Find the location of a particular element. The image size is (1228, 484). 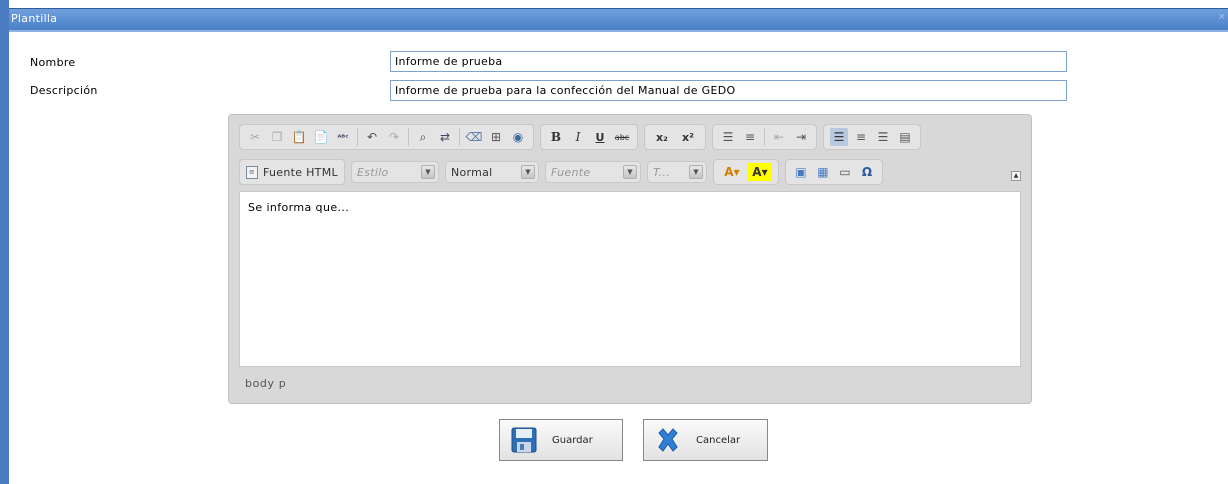

cancel-button-label: Cancelar is located at coordinates (718, 440).